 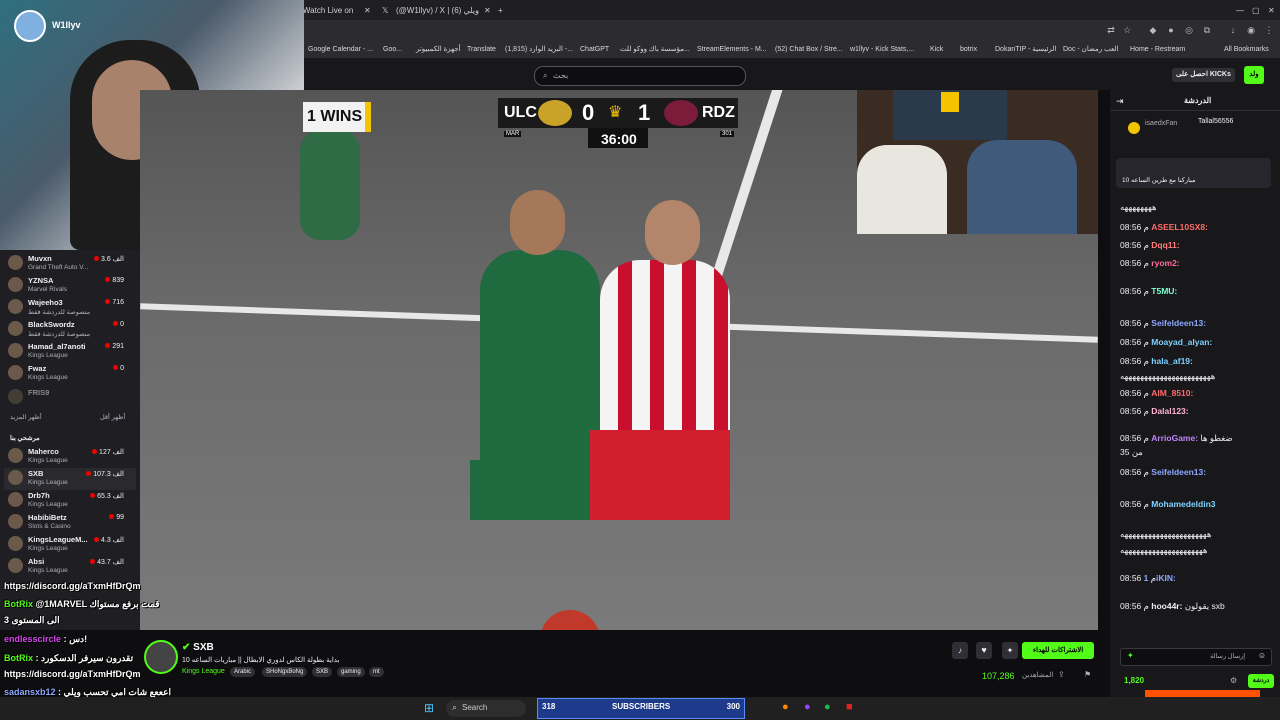 I want to click on bookmark: Kick, so click(x=936, y=50).